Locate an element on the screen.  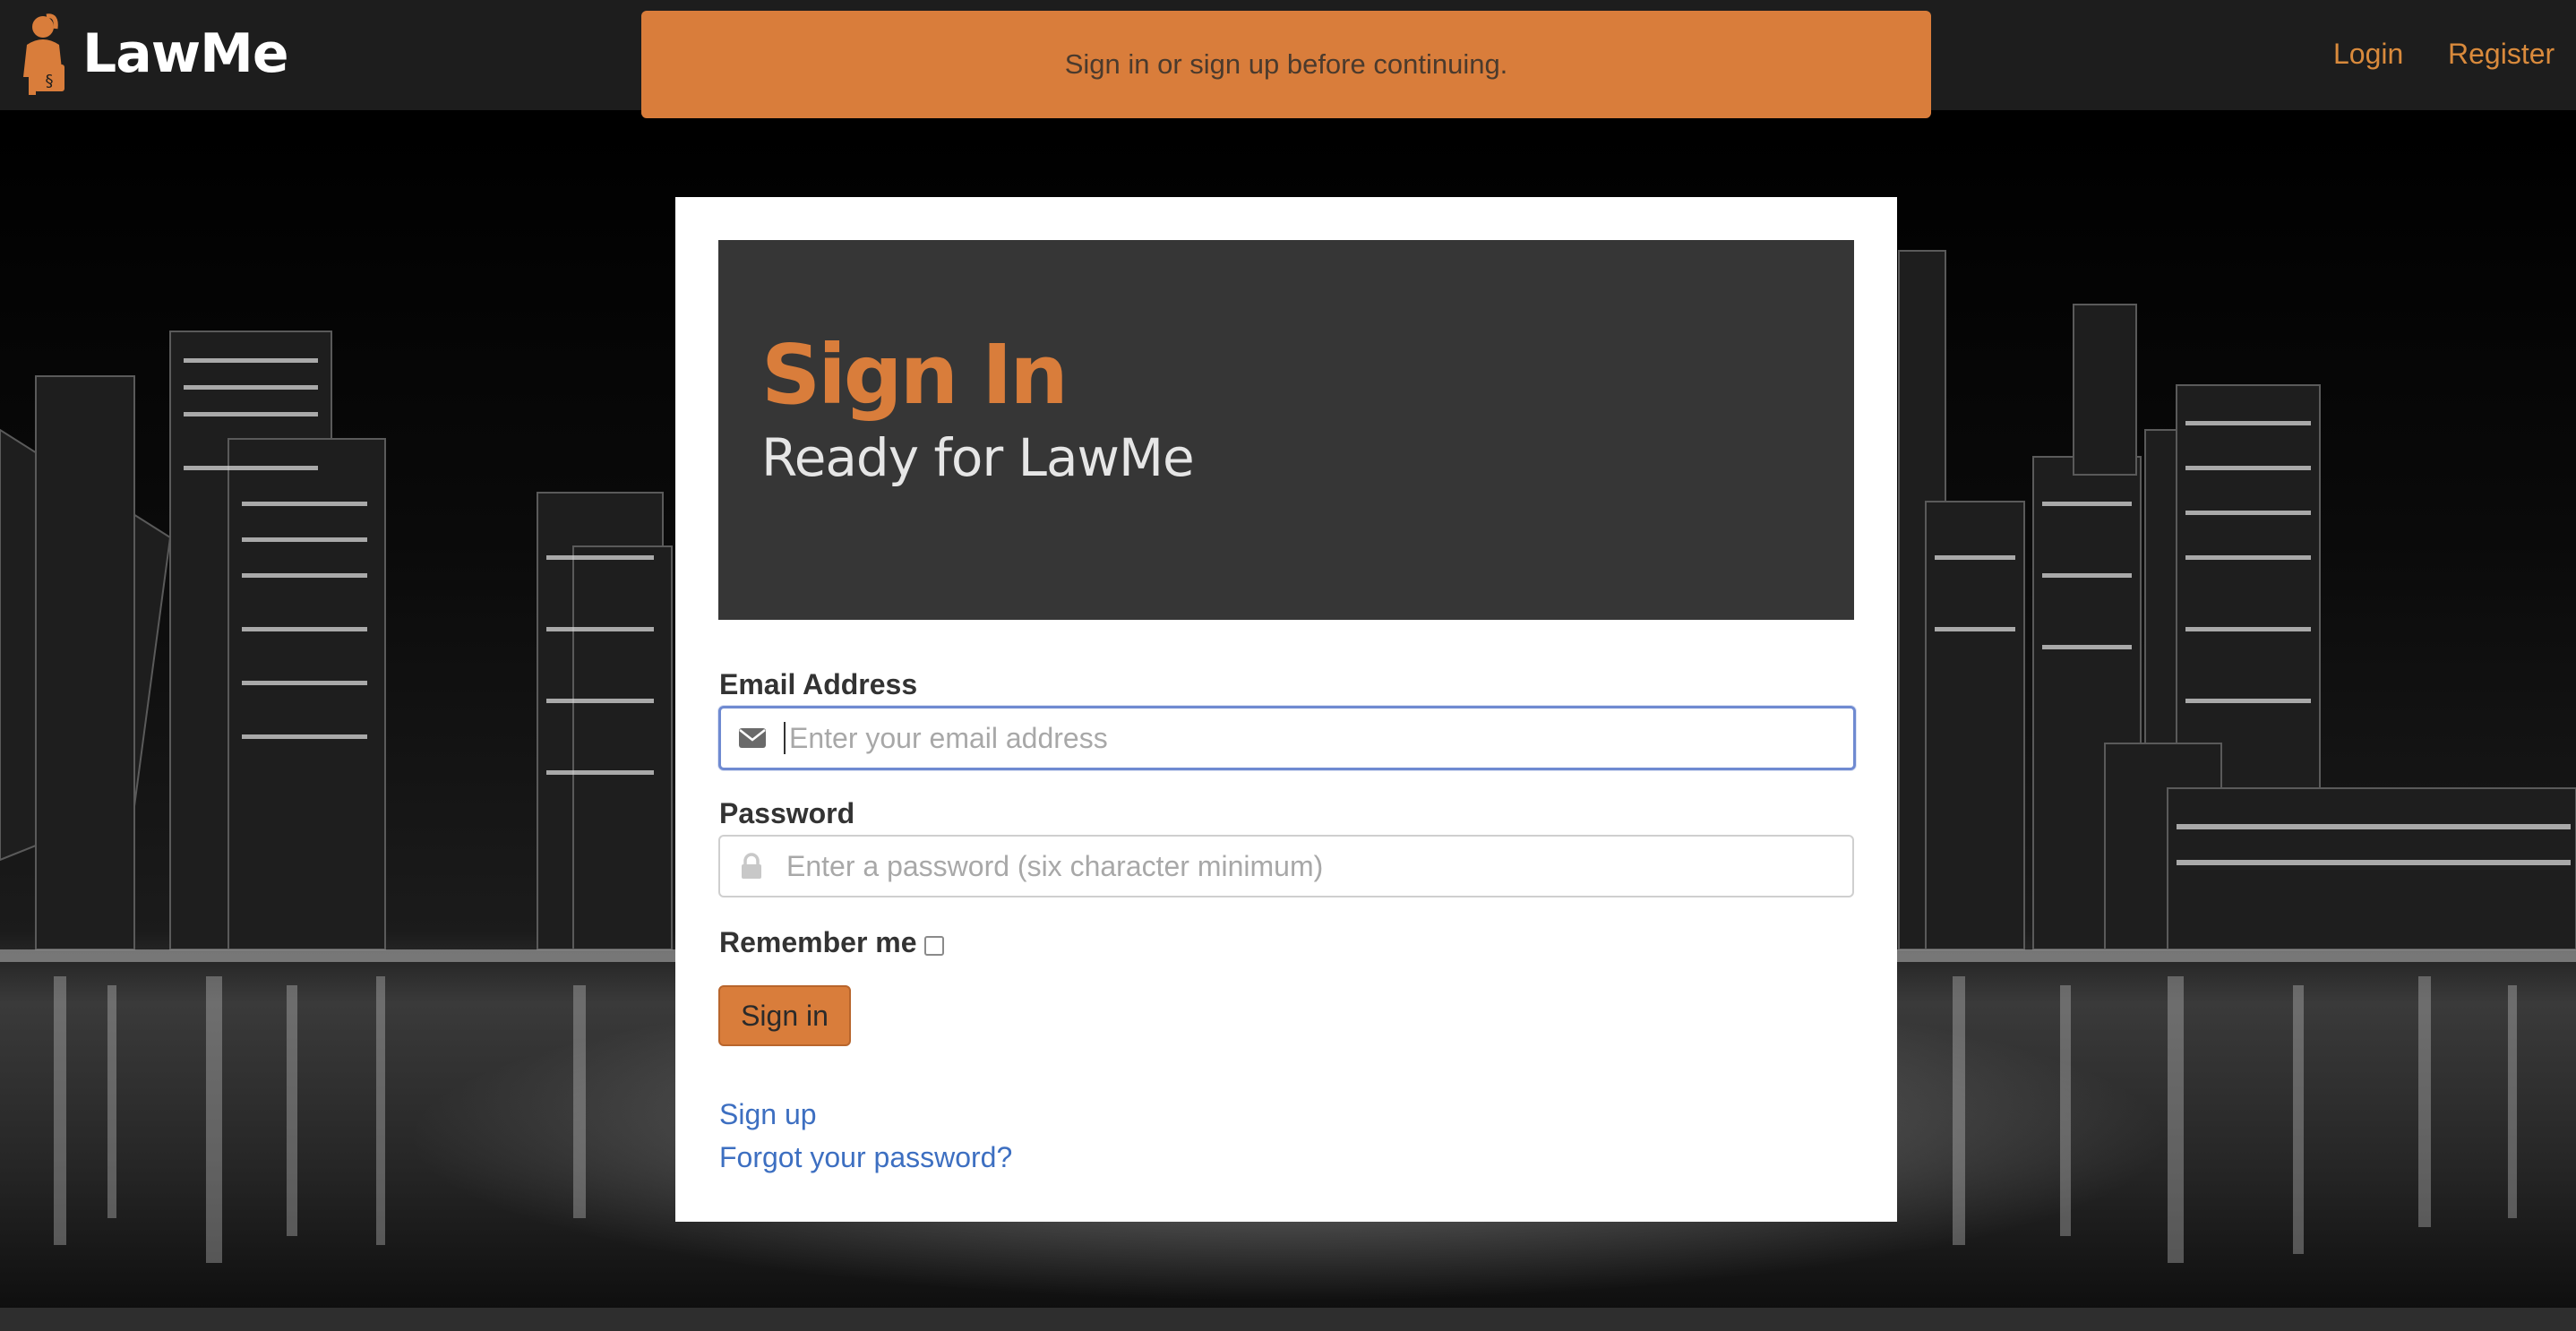
password-input-group is located at coordinates (1286, 866).